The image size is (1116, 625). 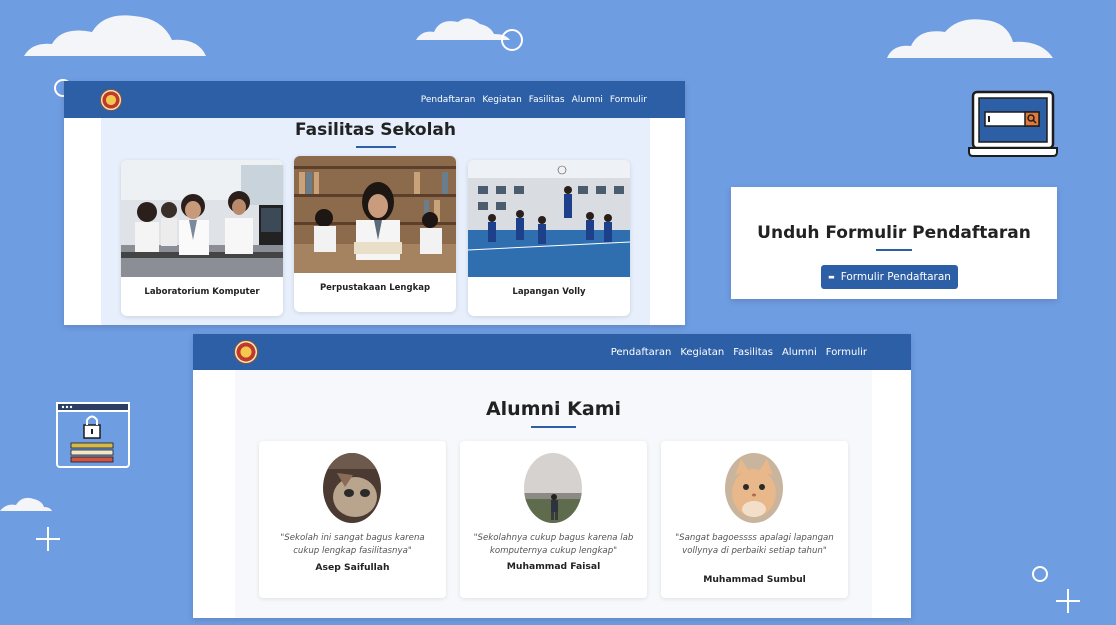 I want to click on alumni-name: Asep Saifullah, so click(x=352, y=567).